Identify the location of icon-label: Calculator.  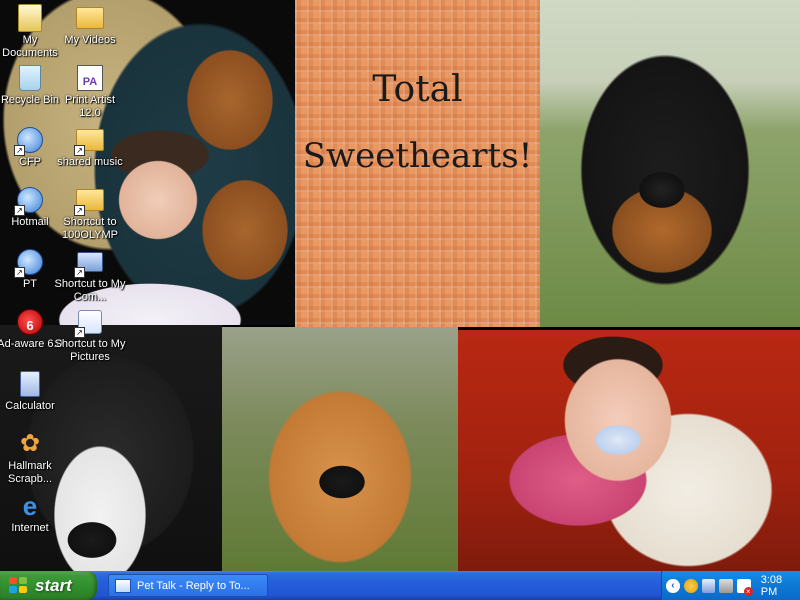
(30, 406).